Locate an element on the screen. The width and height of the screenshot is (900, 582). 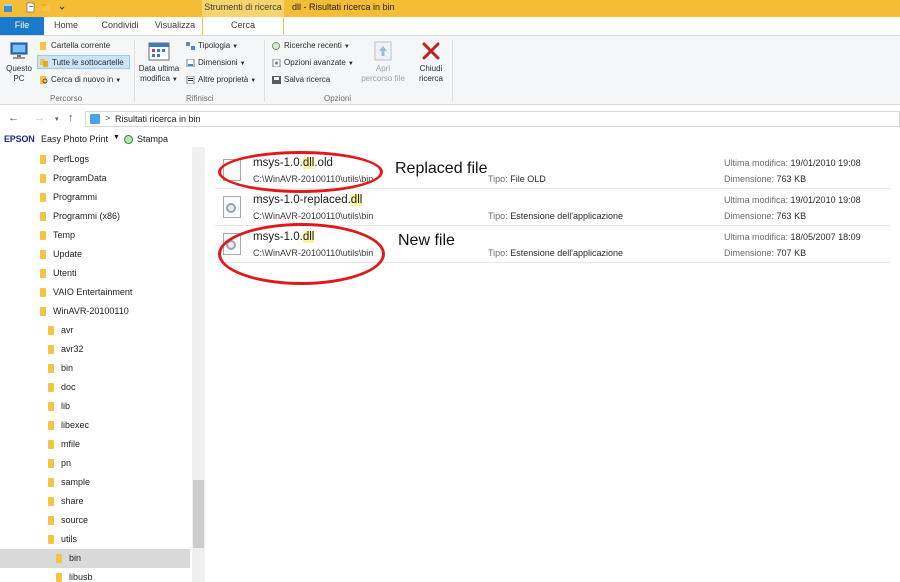
annotation-replaced-file: Replaced file is located at coordinates (441, 168).